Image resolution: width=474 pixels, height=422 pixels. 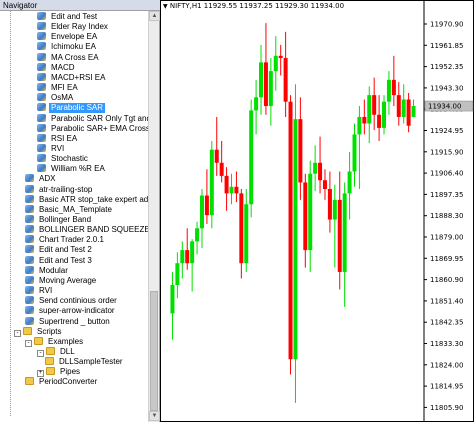 What do you see at coordinates (55, 341) in the screenshot?
I see `navigator-item: - Examples` at bounding box center [55, 341].